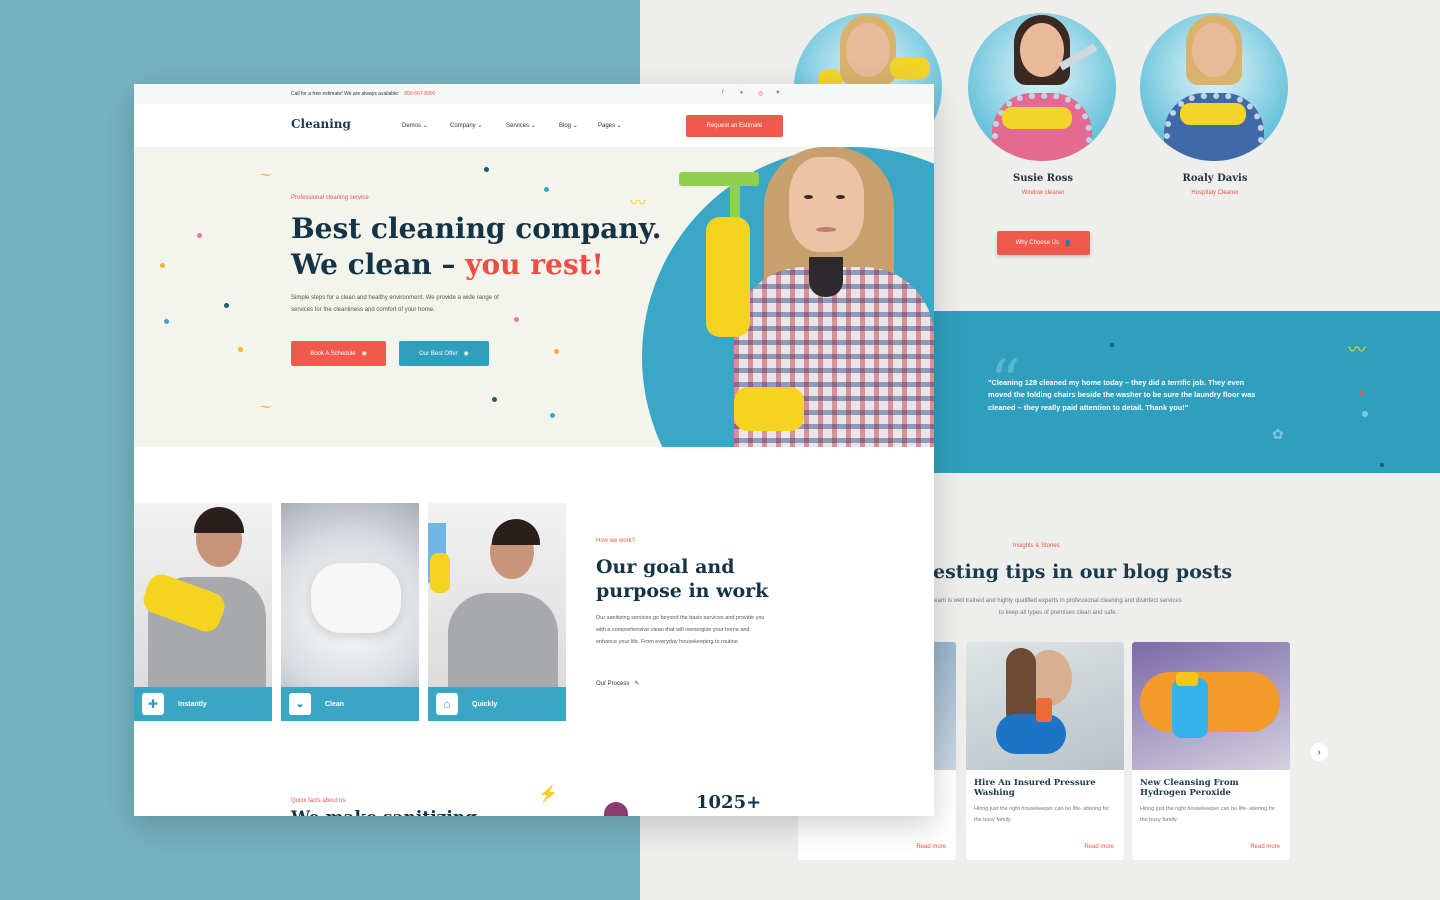  Describe the element at coordinates (1043, 193) in the screenshot. I see `member-role: Window cleaner` at that location.